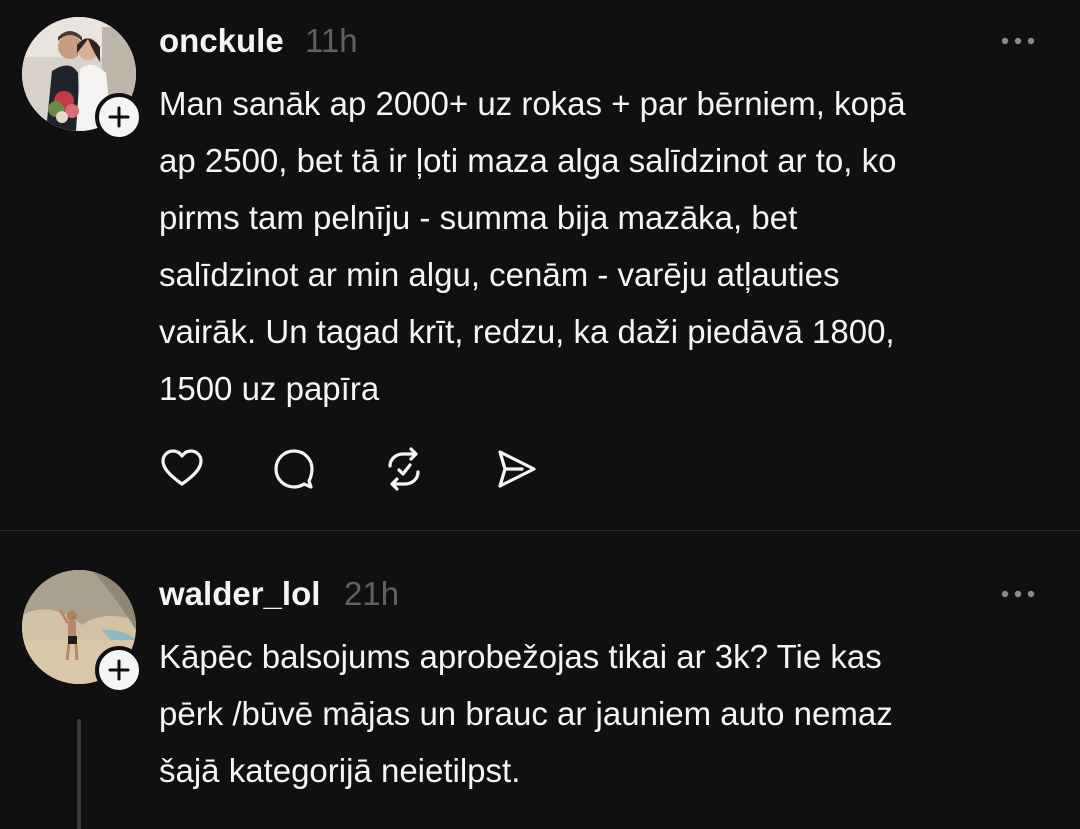 This screenshot has width=1080, height=829. What do you see at coordinates (515, 469) in the screenshot?
I see `share-icon` at bounding box center [515, 469].